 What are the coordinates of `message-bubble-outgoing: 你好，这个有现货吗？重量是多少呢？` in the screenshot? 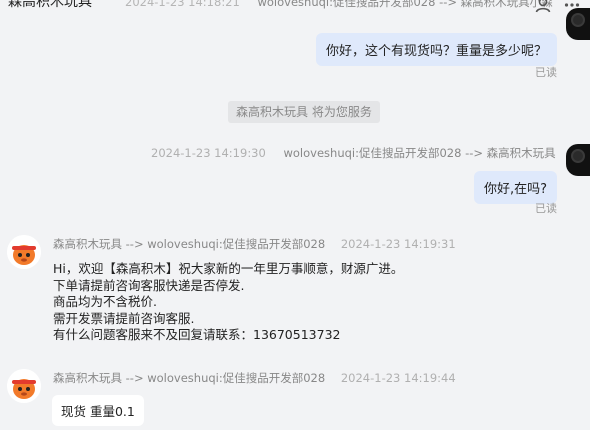 It's located at (436, 49).